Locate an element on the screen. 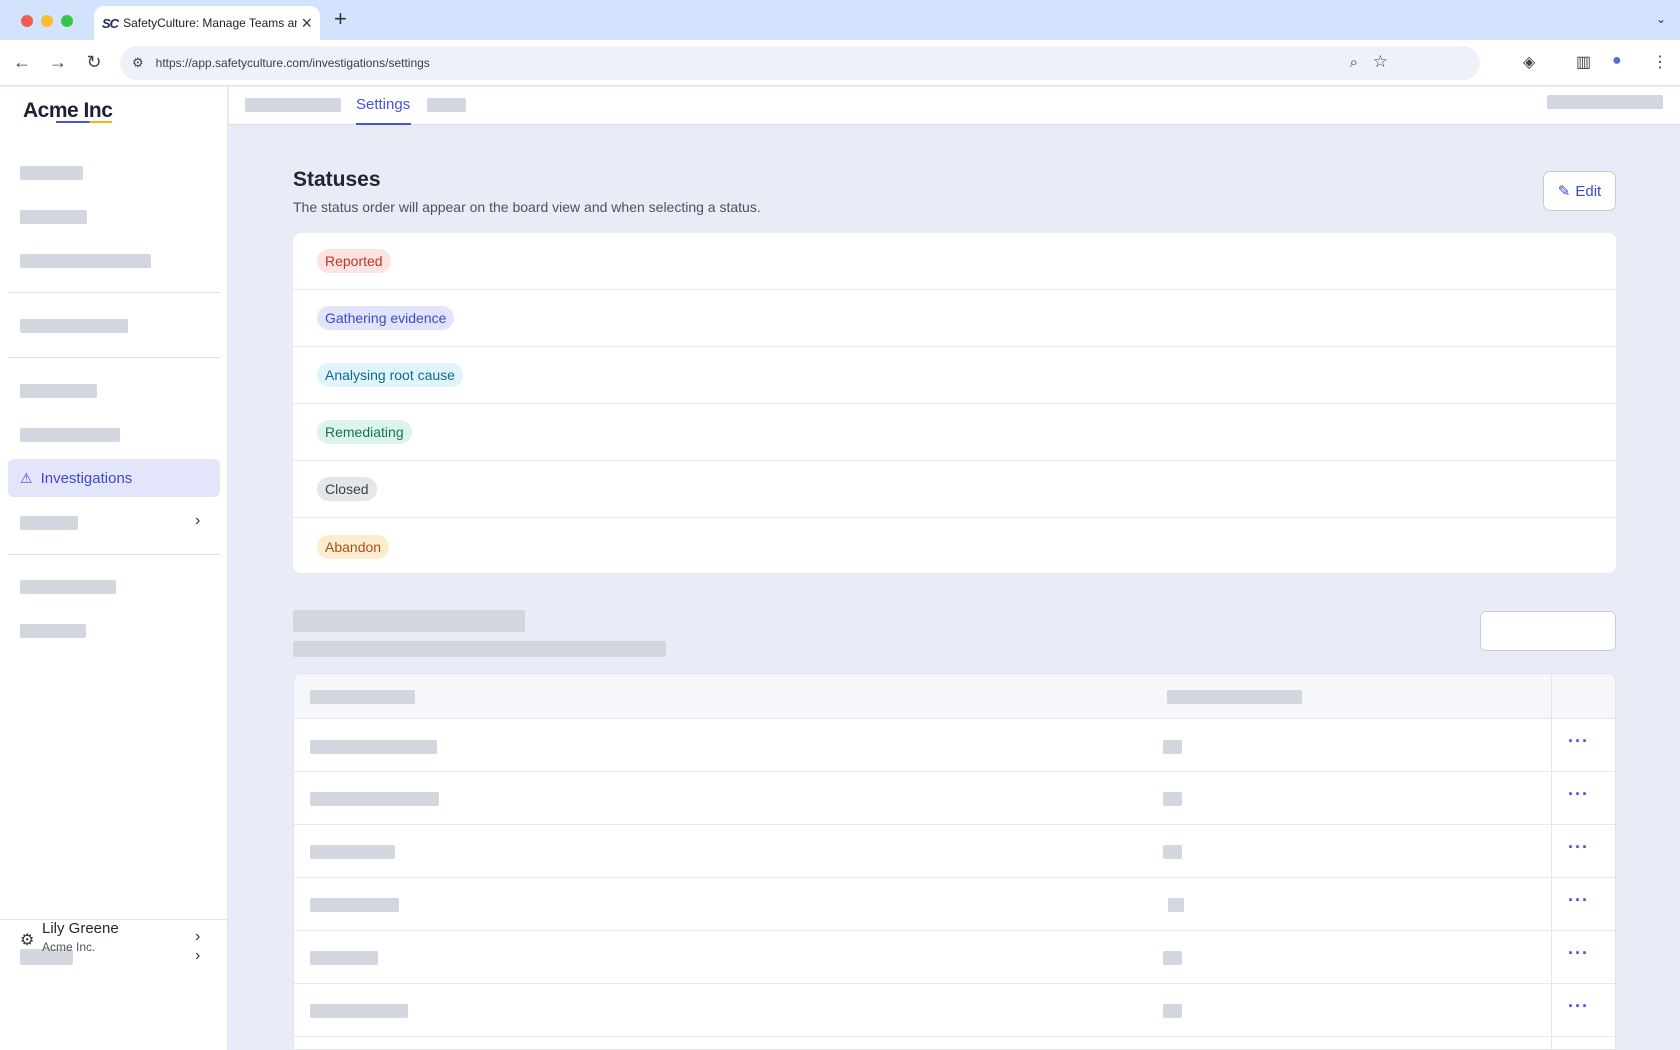 Image resolution: width=1680 pixels, height=1050 pixels. close-window-icon is located at coordinates (27, 21).